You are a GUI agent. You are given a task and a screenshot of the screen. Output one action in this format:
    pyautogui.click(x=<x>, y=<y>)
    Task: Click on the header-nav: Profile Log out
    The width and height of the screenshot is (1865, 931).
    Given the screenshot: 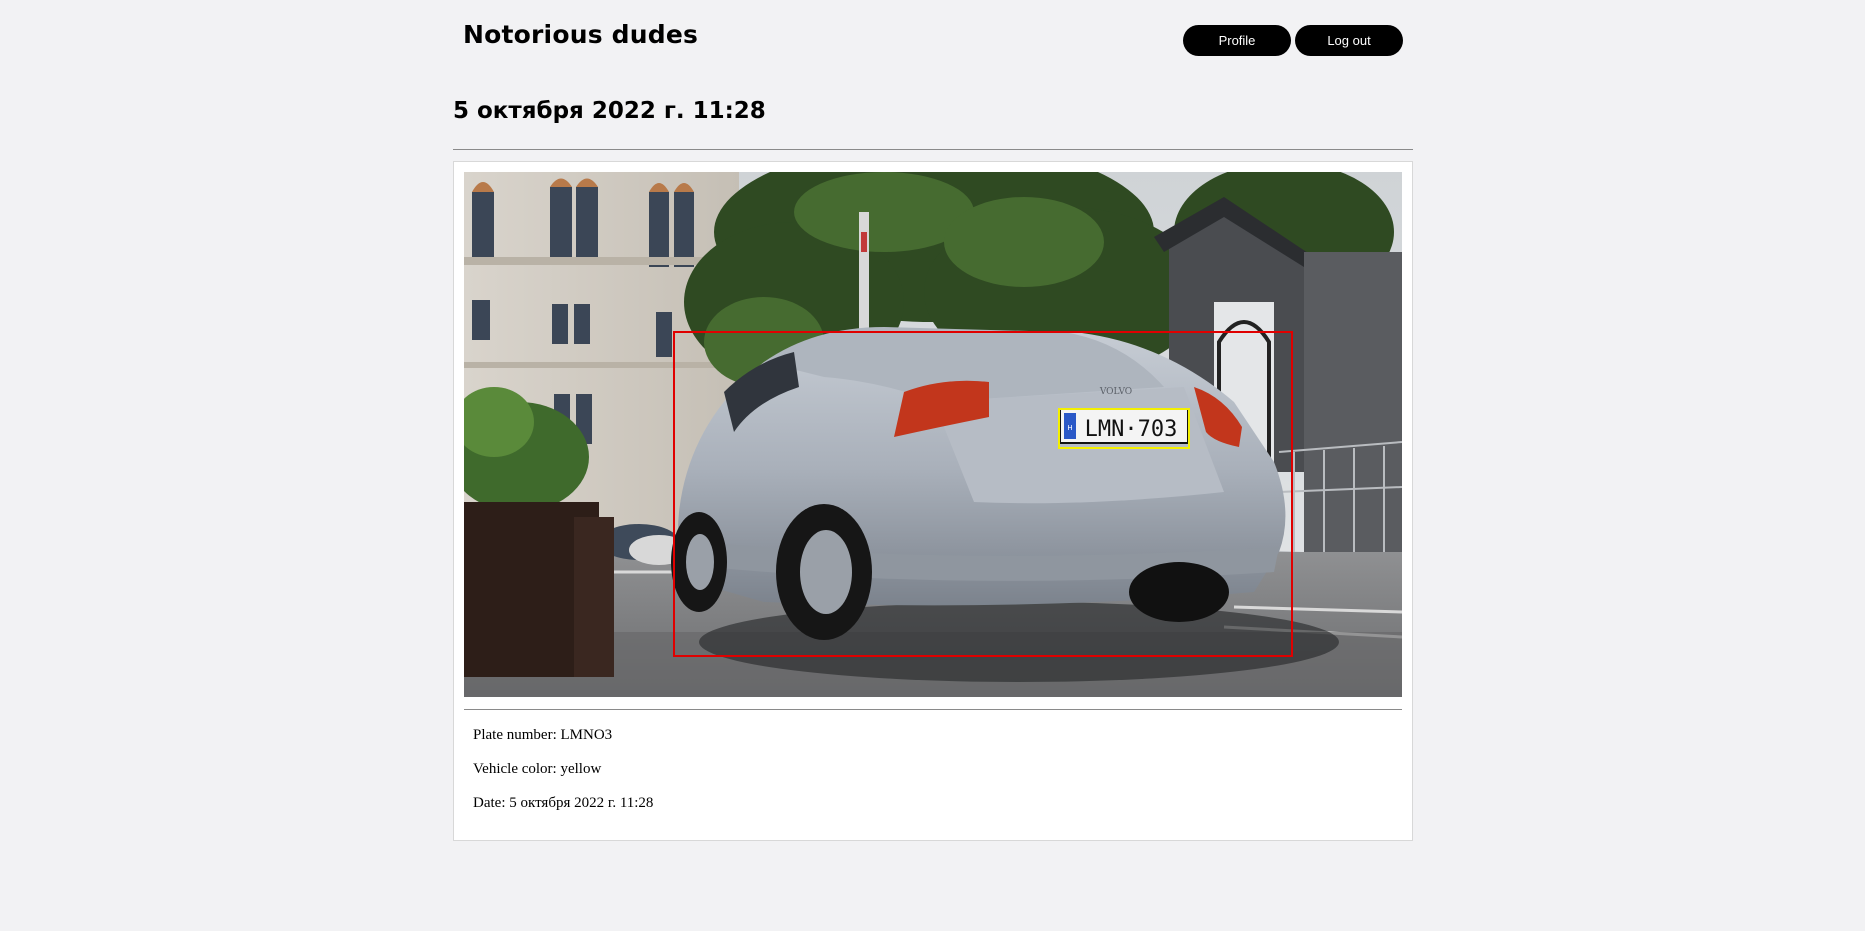 What is the action you would take?
    pyautogui.click(x=1293, y=40)
    